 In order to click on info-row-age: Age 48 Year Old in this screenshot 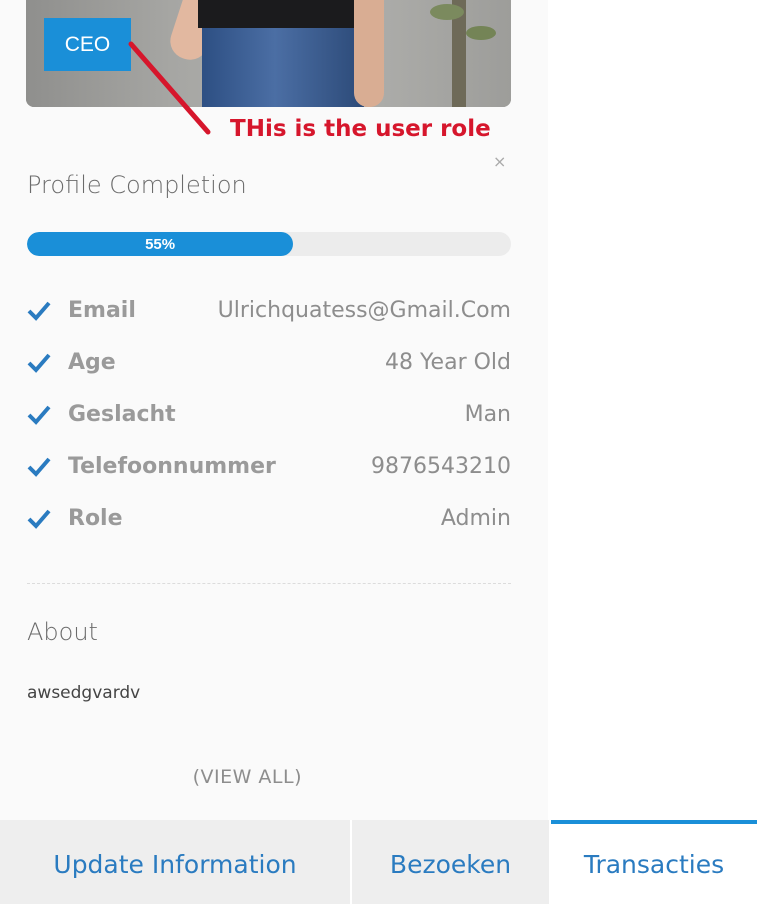, I will do `click(269, 364)`.